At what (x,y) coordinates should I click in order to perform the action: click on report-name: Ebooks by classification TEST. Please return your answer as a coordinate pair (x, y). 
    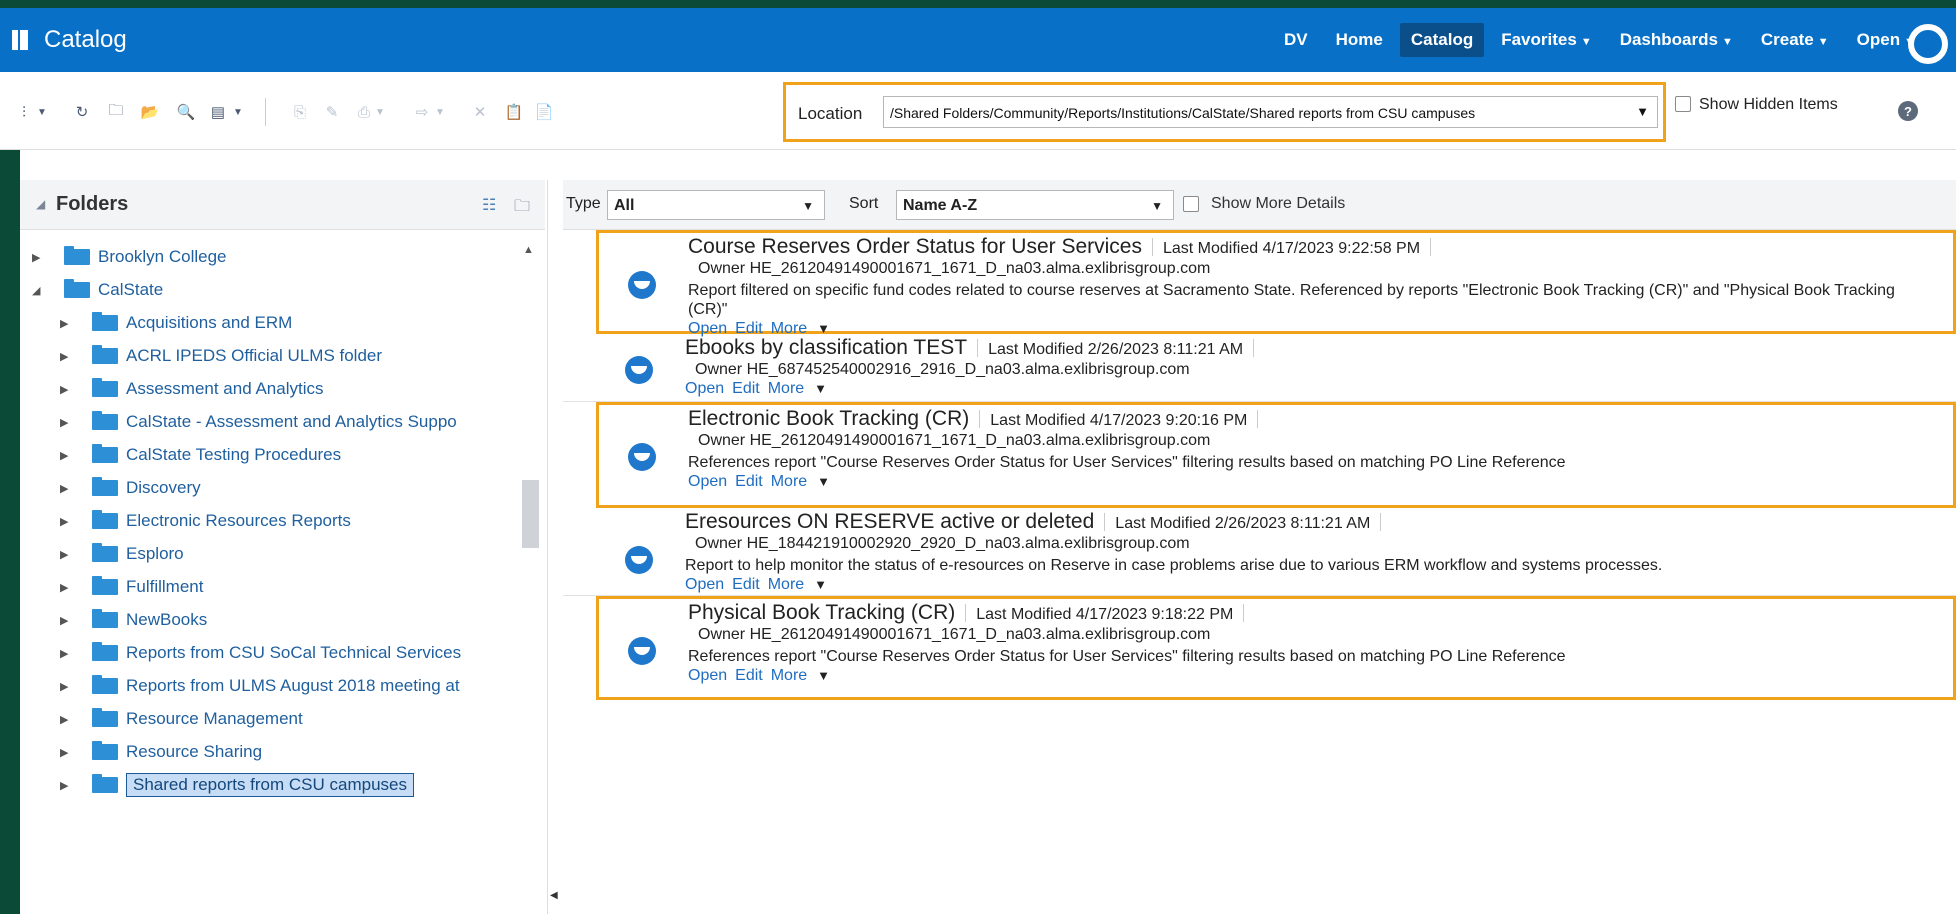
    Looking at the image, I should click on (826, 347).